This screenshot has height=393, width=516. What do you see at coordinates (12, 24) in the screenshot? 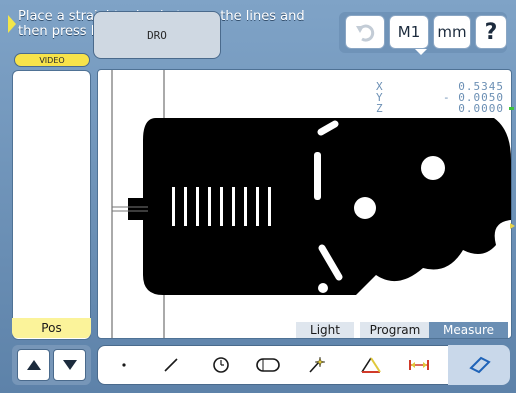
I see `prompt-arrow-icon` at bounding box center [12, 24].